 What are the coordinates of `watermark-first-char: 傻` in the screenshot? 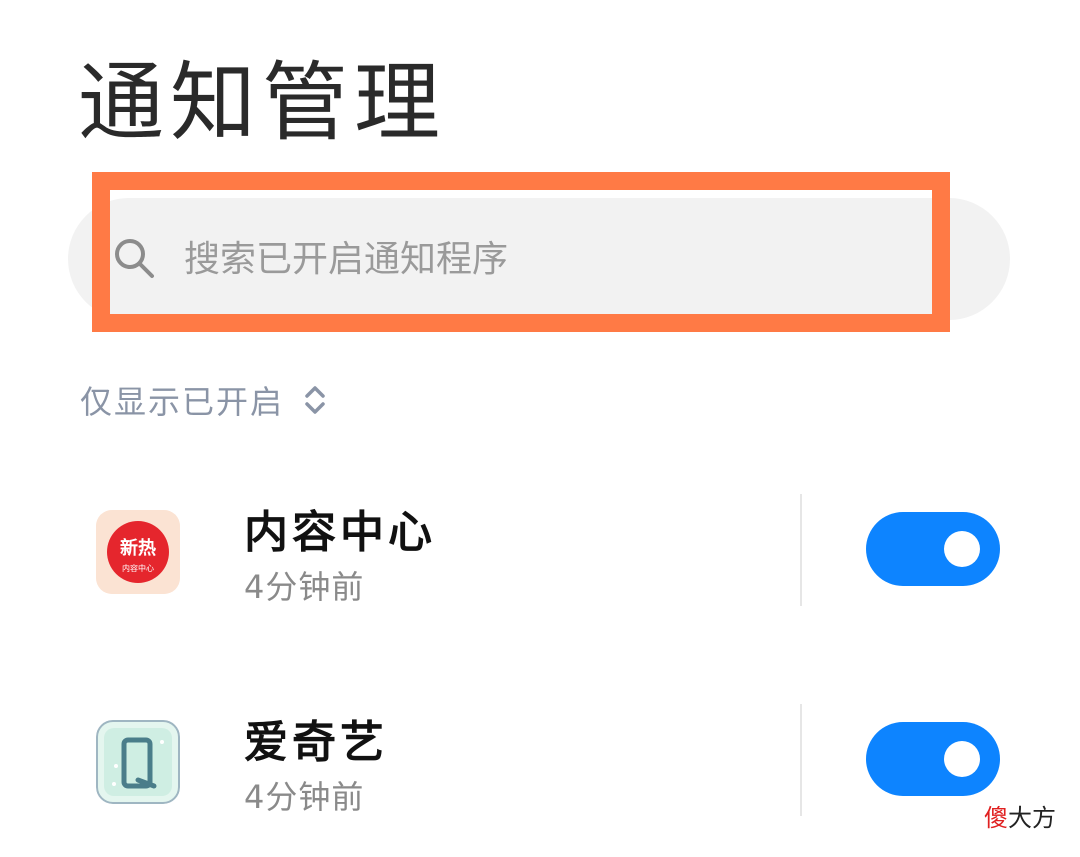 It's located at (996, 818).